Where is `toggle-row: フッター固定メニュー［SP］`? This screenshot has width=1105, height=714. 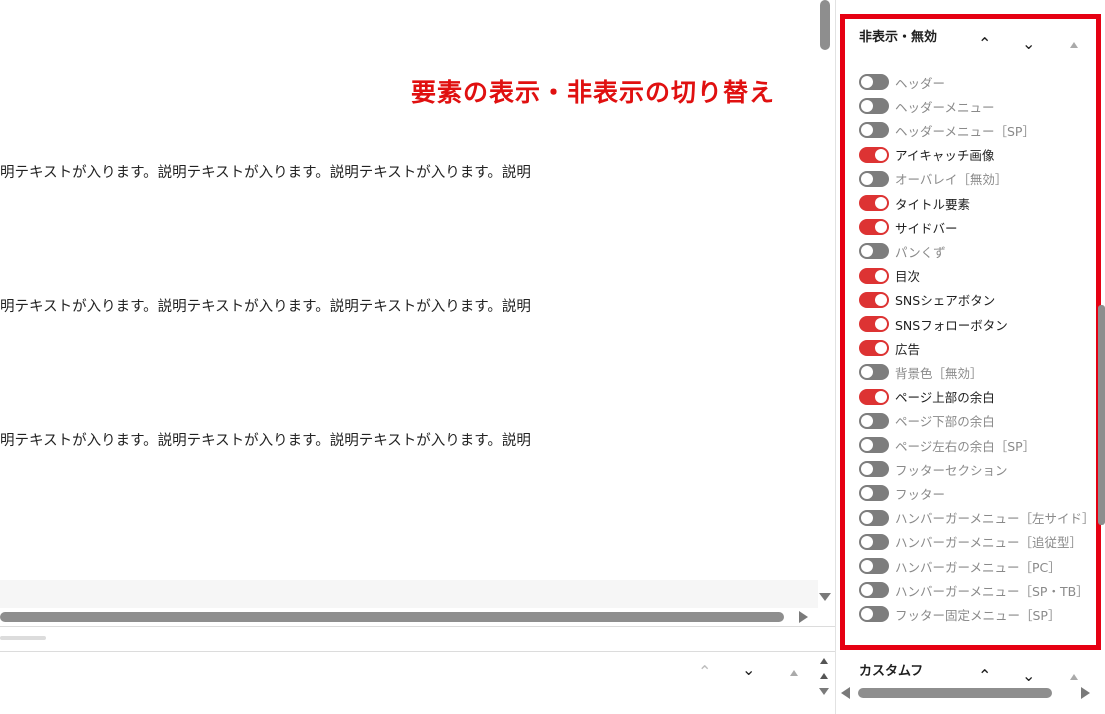
toggle-row: フッター固定メニュー［SP］ is located at coordinates (959, 614).